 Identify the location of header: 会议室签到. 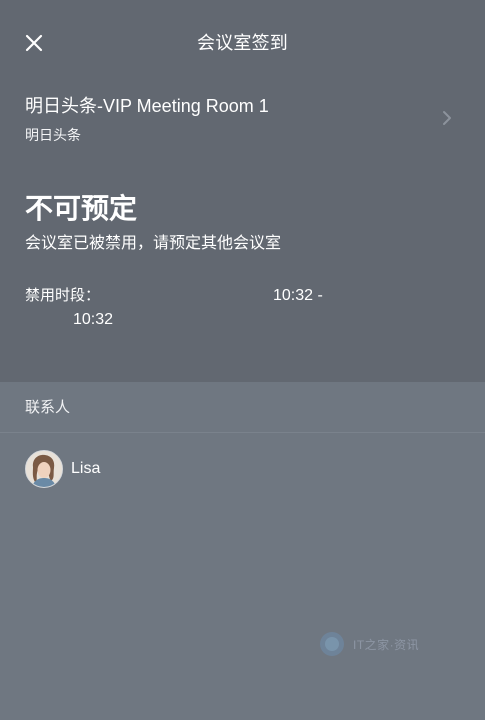
(242, 43).